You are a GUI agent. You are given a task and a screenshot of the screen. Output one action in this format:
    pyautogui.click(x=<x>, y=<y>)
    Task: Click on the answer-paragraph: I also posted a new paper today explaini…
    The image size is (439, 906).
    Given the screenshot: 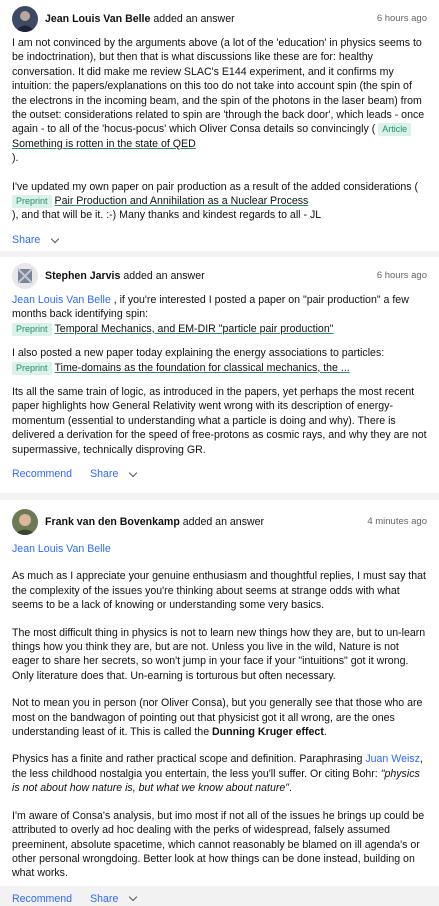 What is the action you would take?
    pyautogui.click(x=198, y=361)
    